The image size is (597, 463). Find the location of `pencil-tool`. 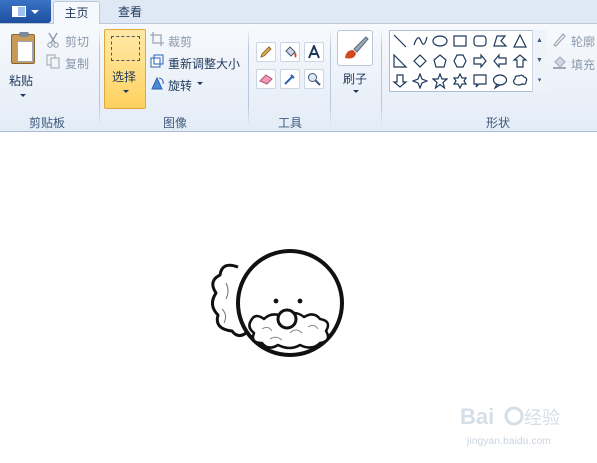

pencil-tool is located at coordinates (266, 52).